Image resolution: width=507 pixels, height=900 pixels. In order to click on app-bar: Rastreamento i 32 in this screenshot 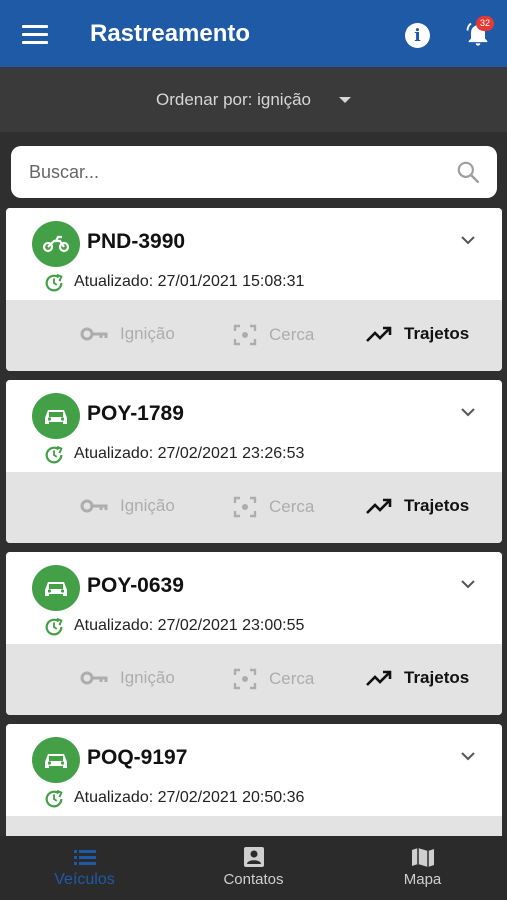, I will do `click(253, 33)`.